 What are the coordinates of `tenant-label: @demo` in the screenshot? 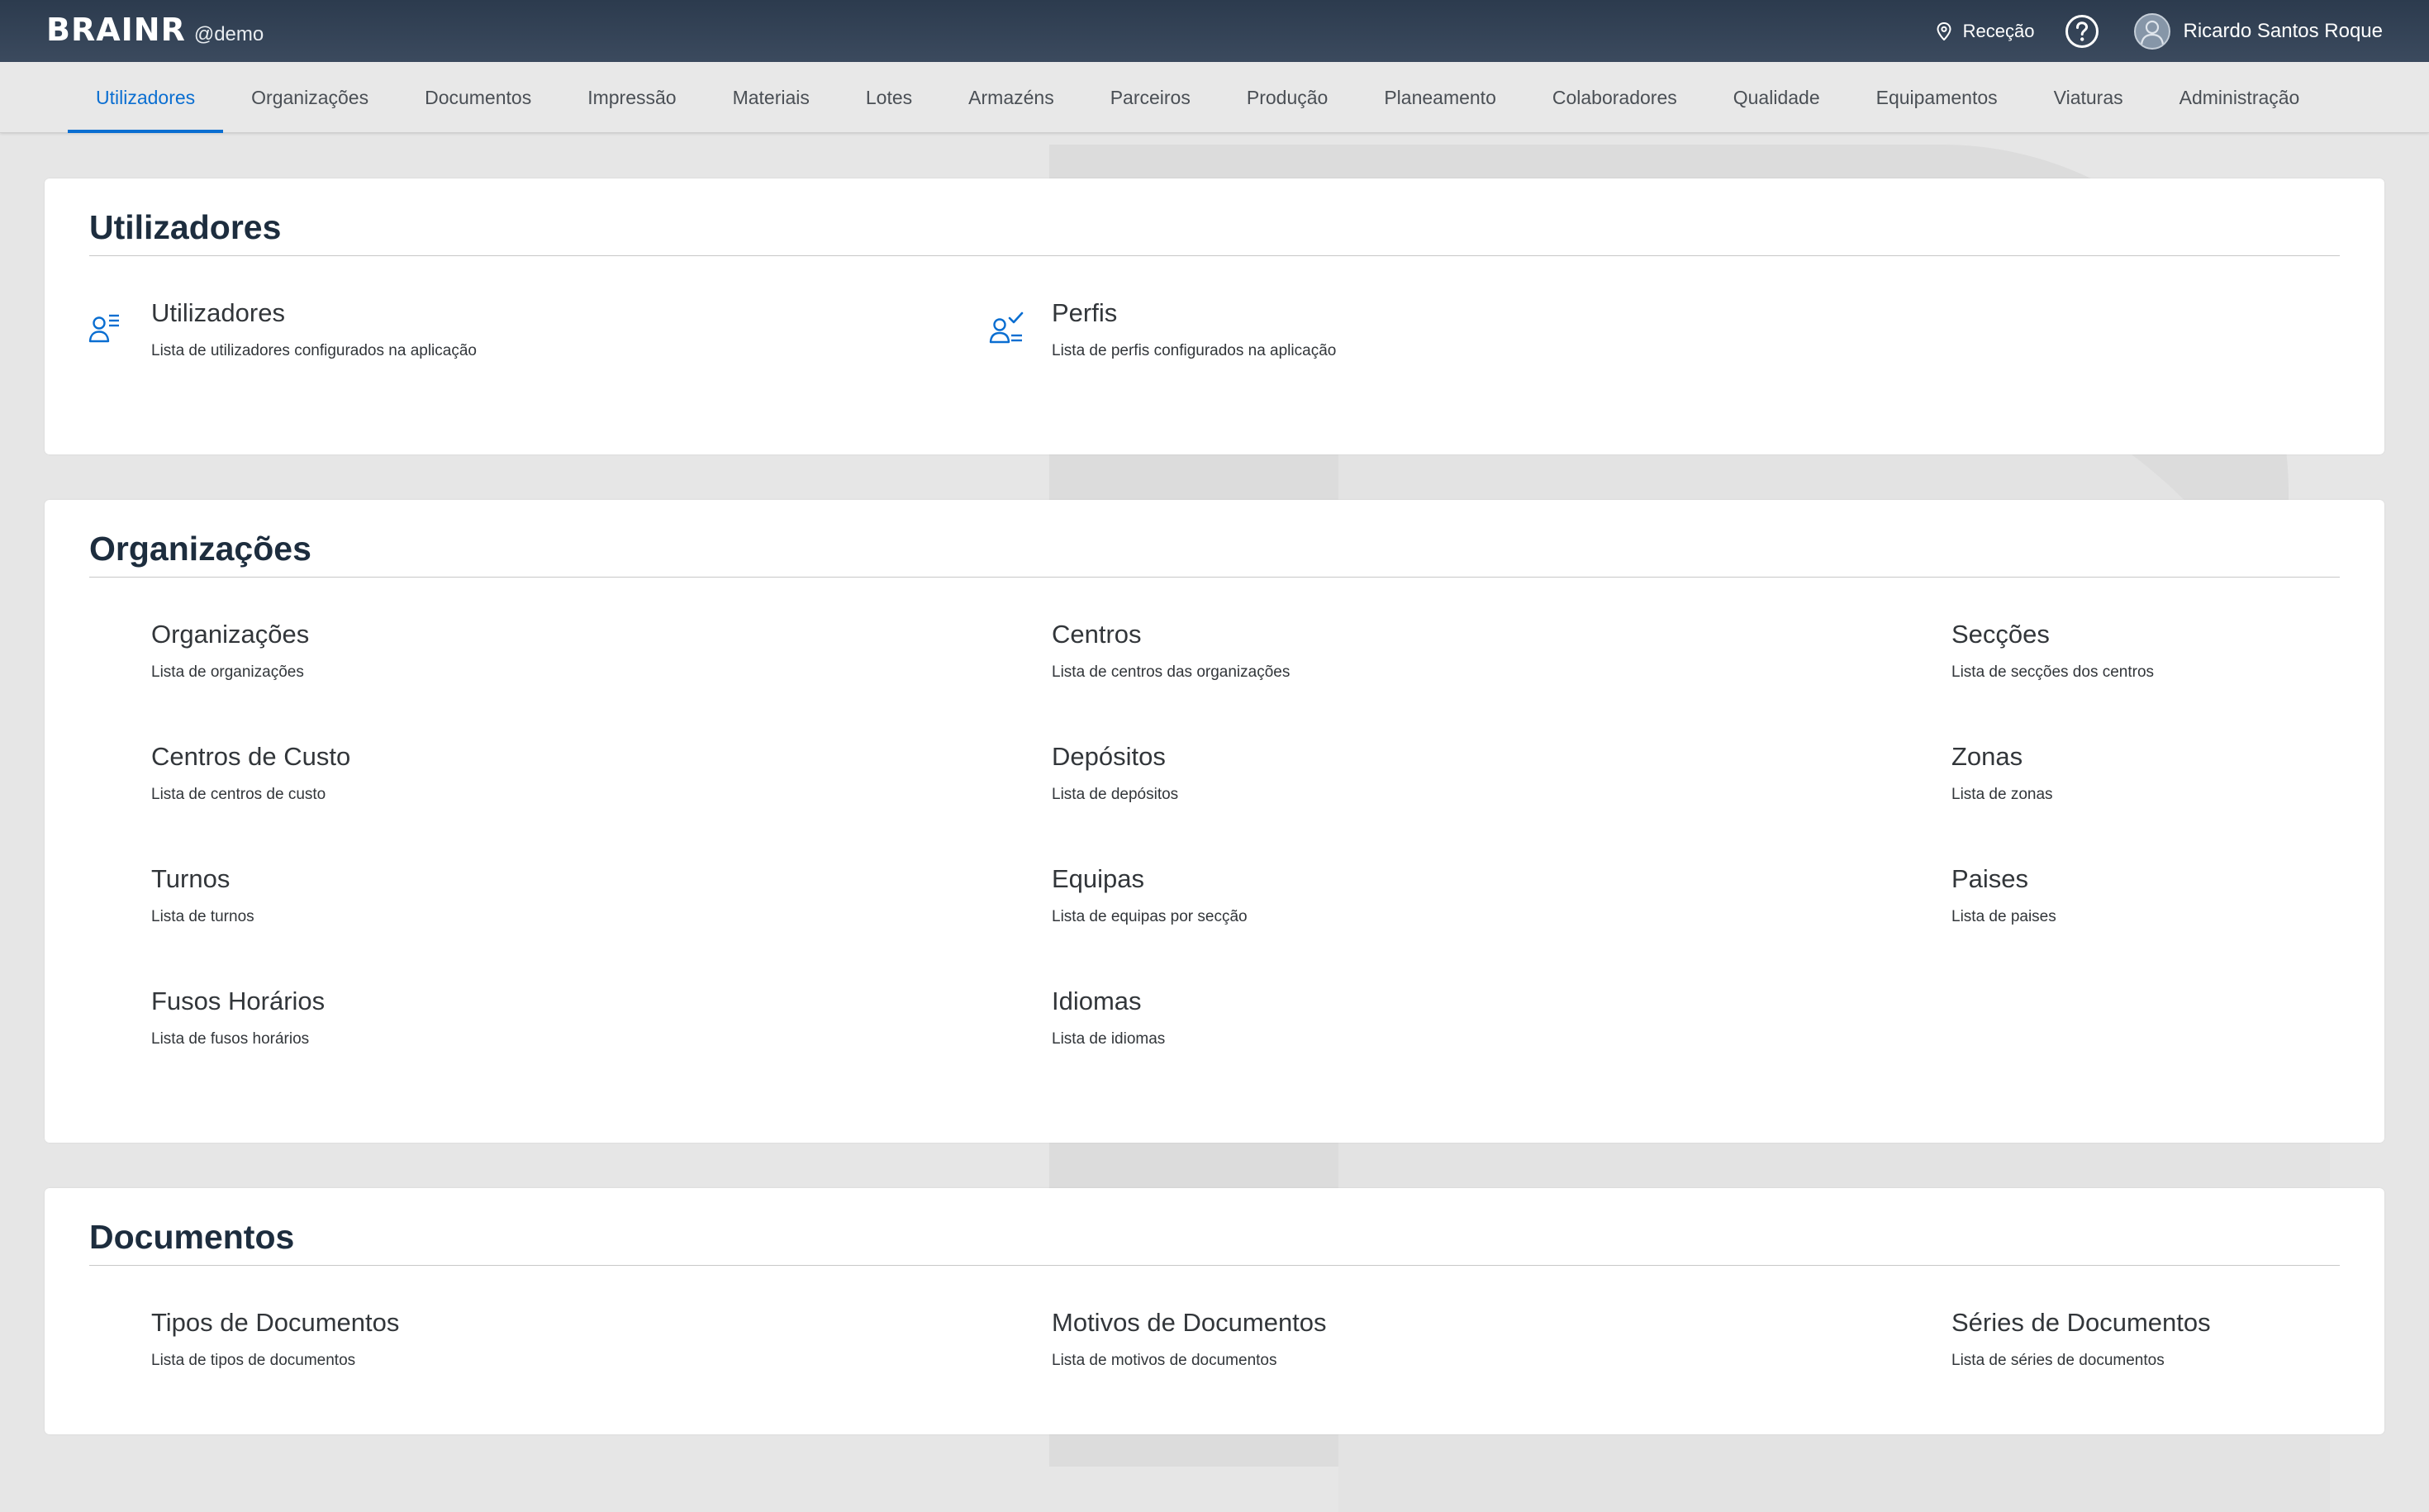 It's located at (228, 34).